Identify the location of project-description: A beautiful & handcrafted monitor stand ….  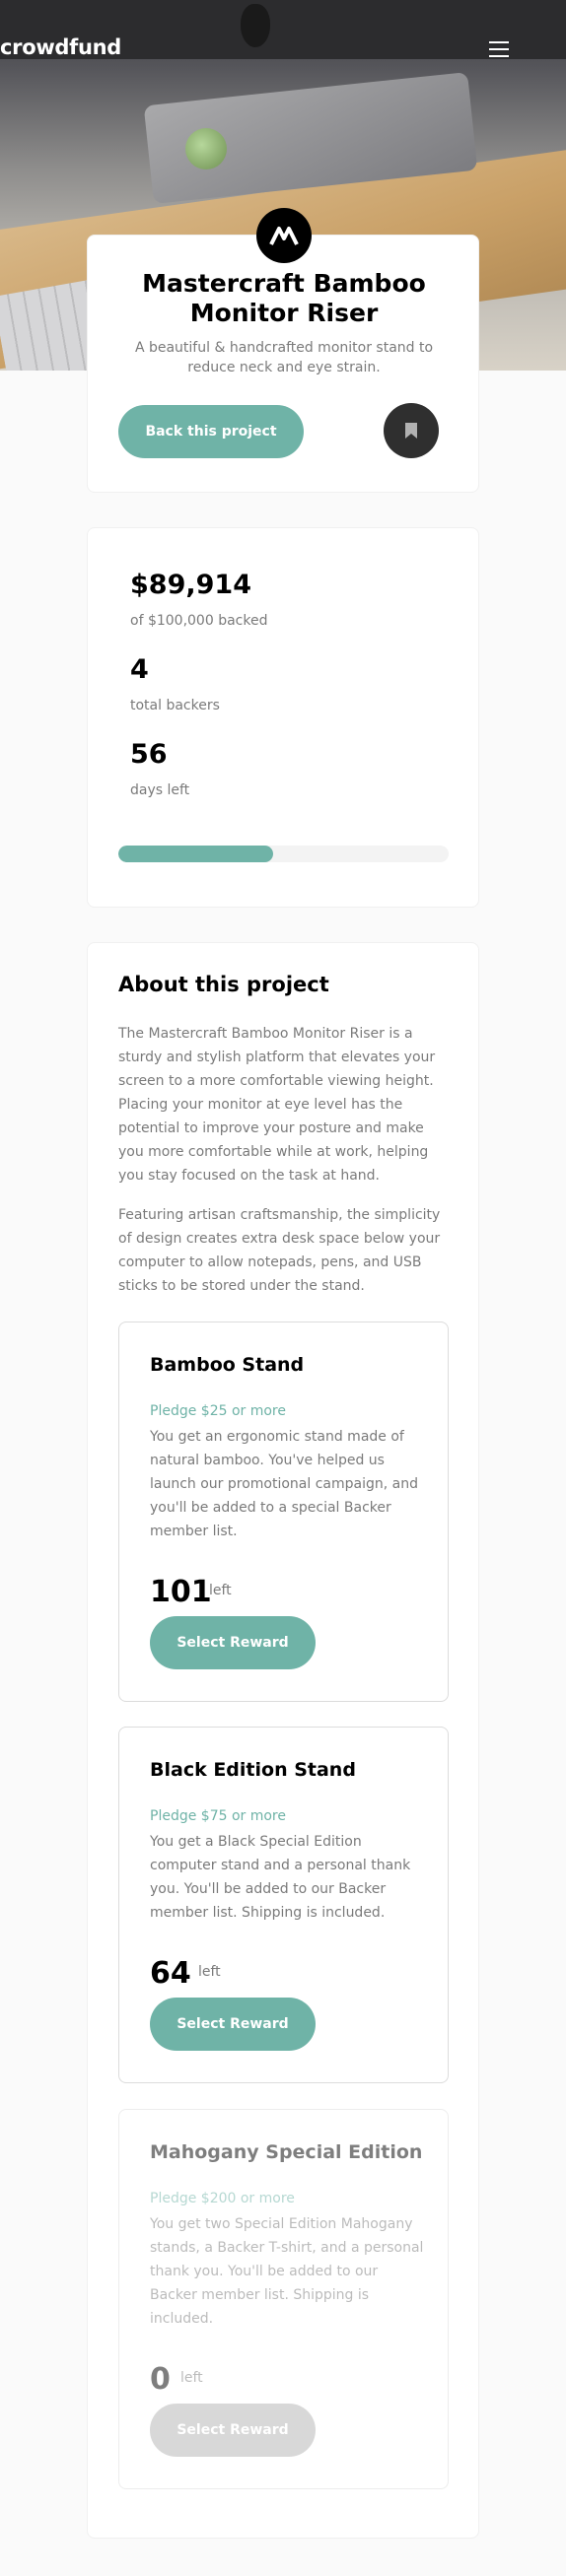
(284, 357).